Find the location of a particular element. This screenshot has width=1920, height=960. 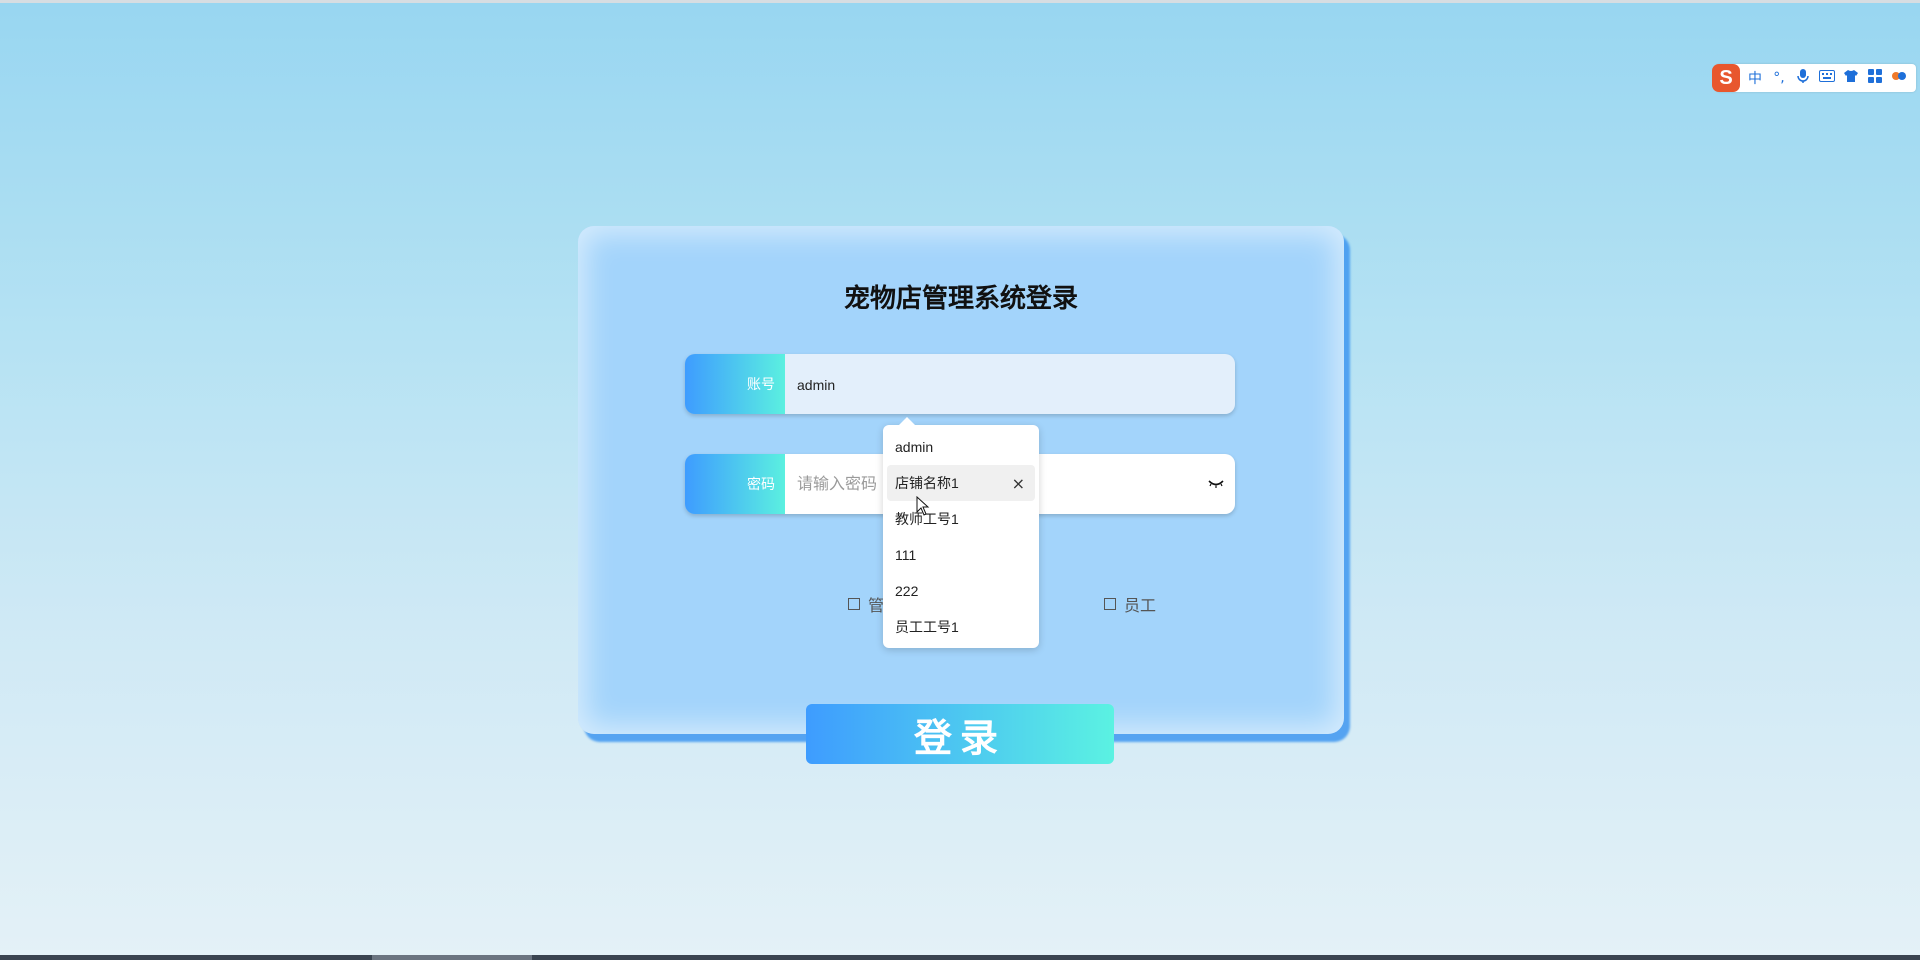

taskbar-edge is located at coordinates (960, 957).